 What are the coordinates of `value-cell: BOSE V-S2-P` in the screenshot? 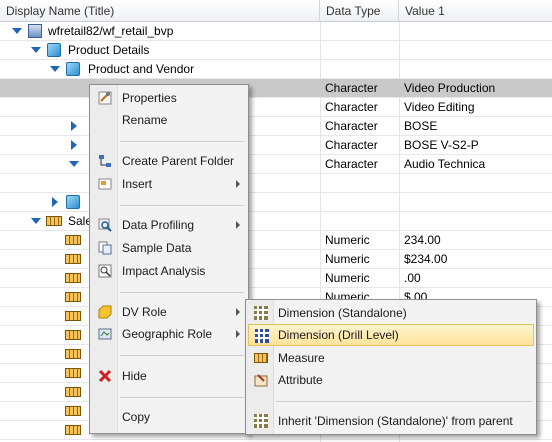 It's located at (441, 145).